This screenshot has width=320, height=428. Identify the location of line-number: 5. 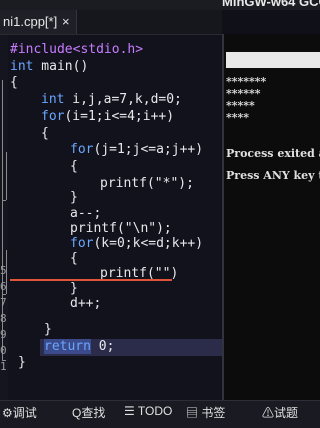
(3, 270).